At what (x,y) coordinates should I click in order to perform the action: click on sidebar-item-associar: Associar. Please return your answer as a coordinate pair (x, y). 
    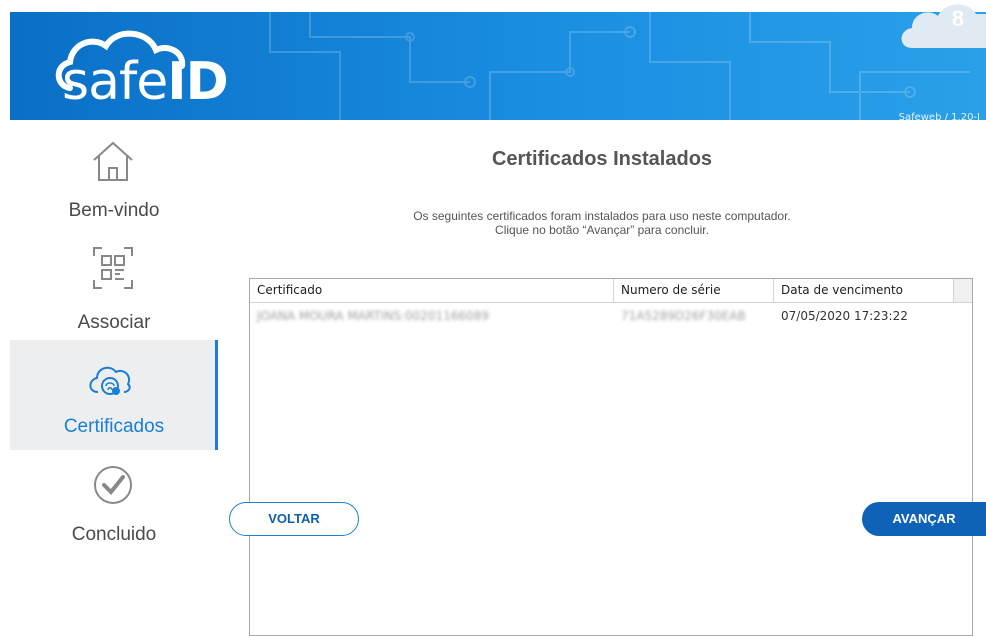
    Looking at the image, I should click on (114, 295).